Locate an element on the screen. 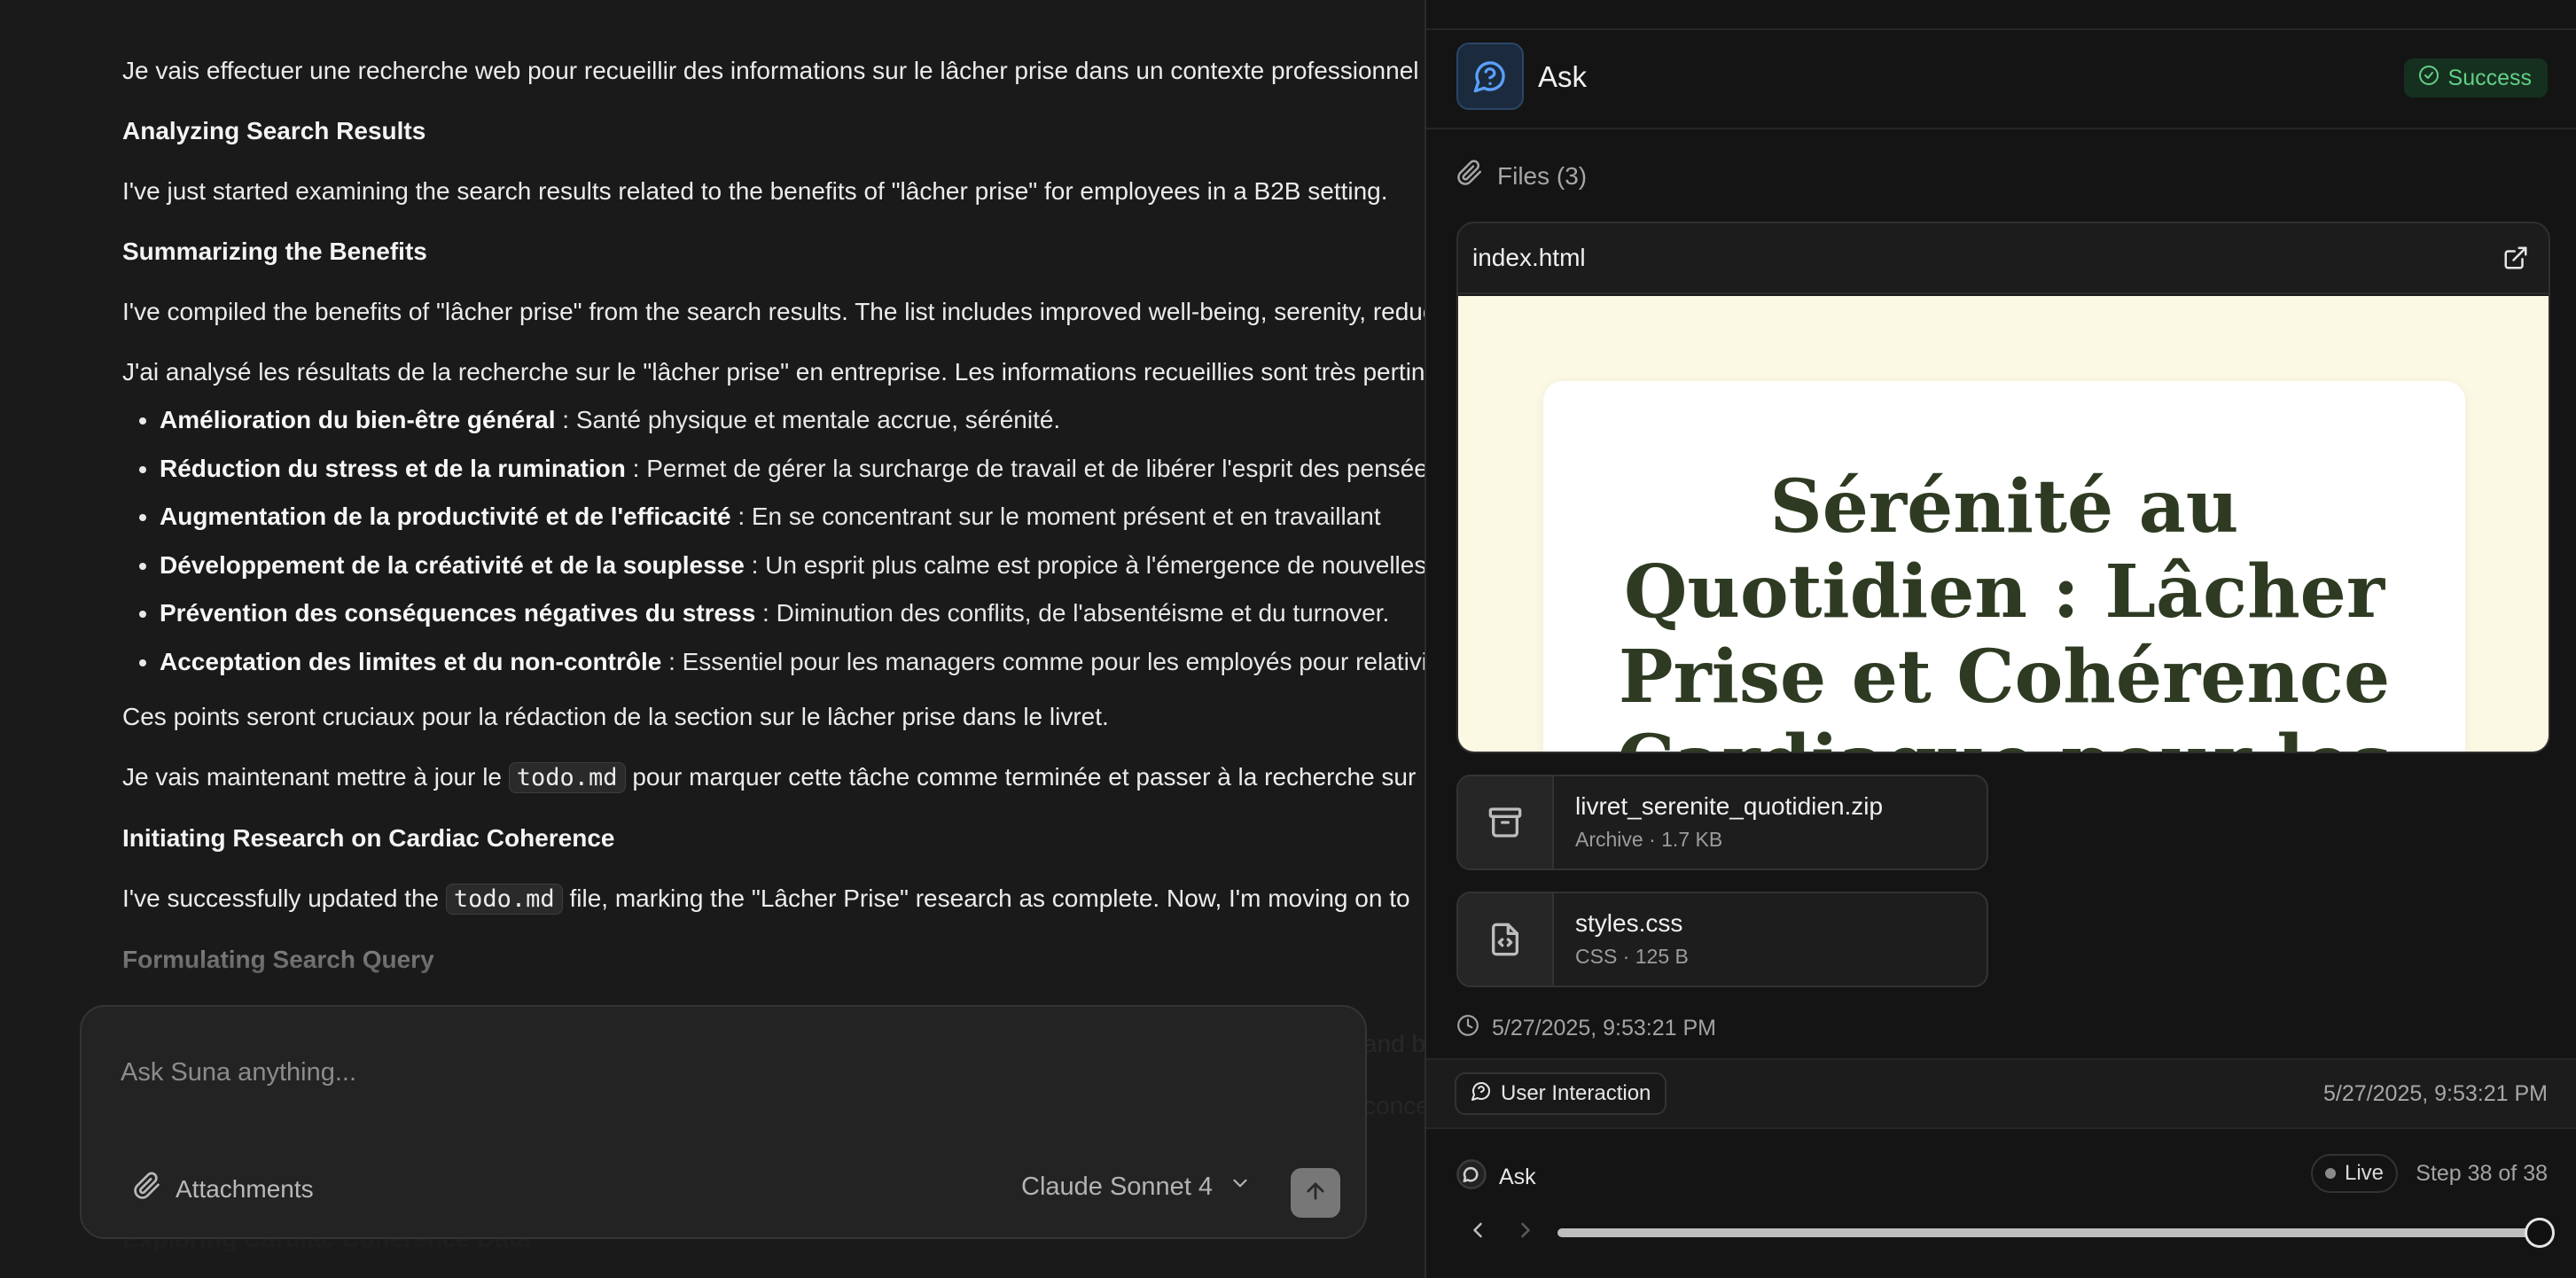 This screenshot has width=2576, height=1278. interaction-time: 5/27/2025, 9:53:21 PM is located at coordinates (2435, 1094).